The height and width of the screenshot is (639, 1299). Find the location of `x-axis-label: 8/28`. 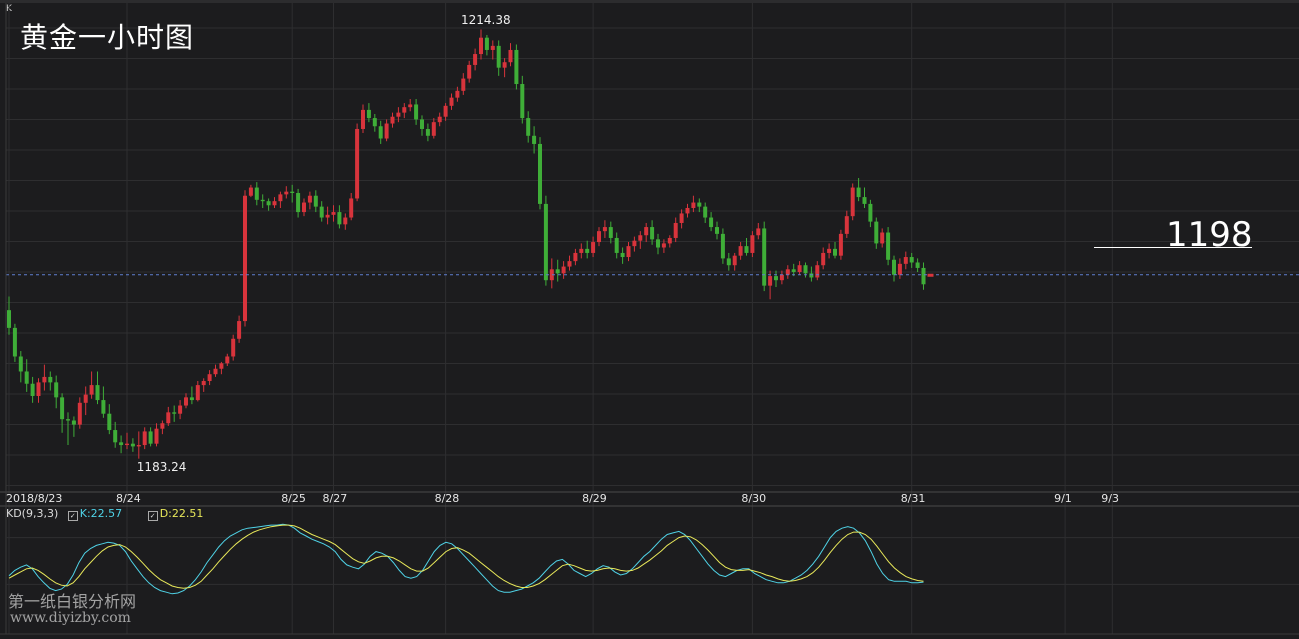

x-axis-label: 8/28 is located at coordinates (447, 498).